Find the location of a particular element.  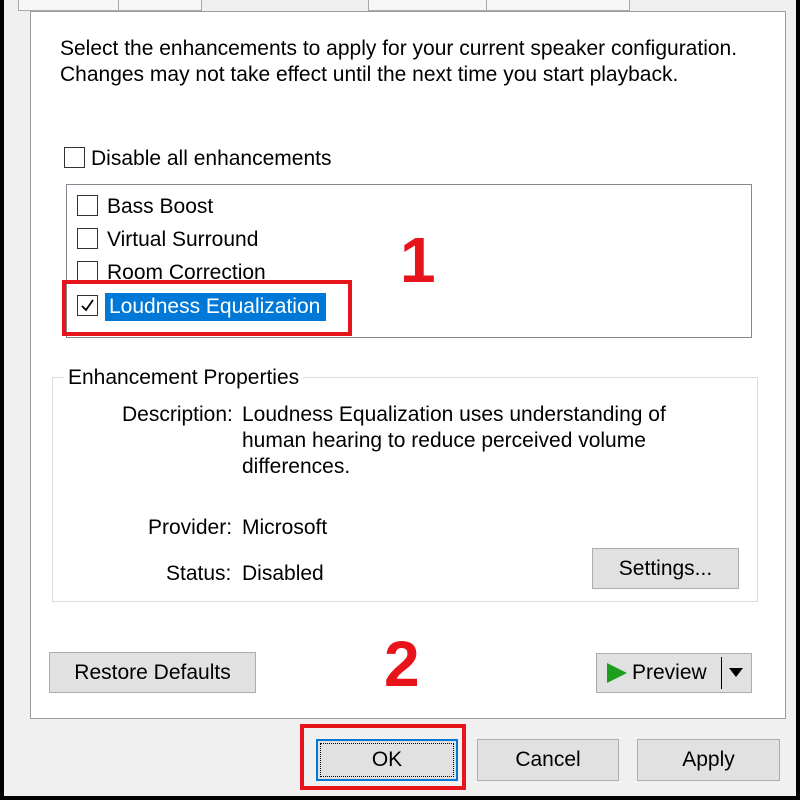

play-icon is located at coordinates (617, 673).